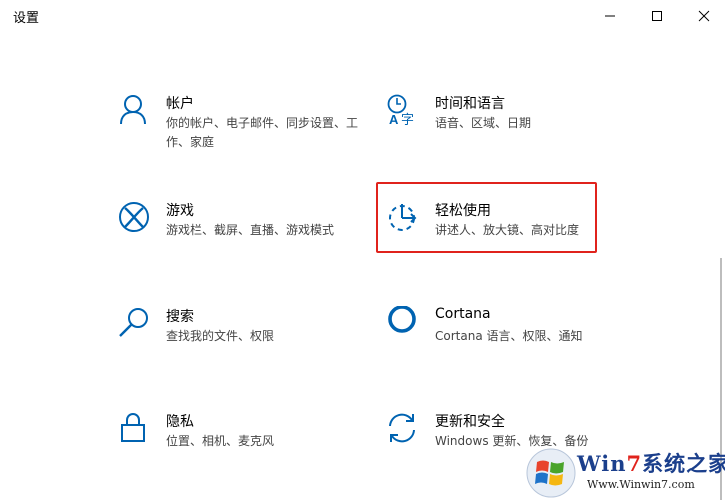  What do you see at coordinates (602, 463) in the screenshot?
I see `watermark-brand-prefix: Win` at bounding box center [602, 463].